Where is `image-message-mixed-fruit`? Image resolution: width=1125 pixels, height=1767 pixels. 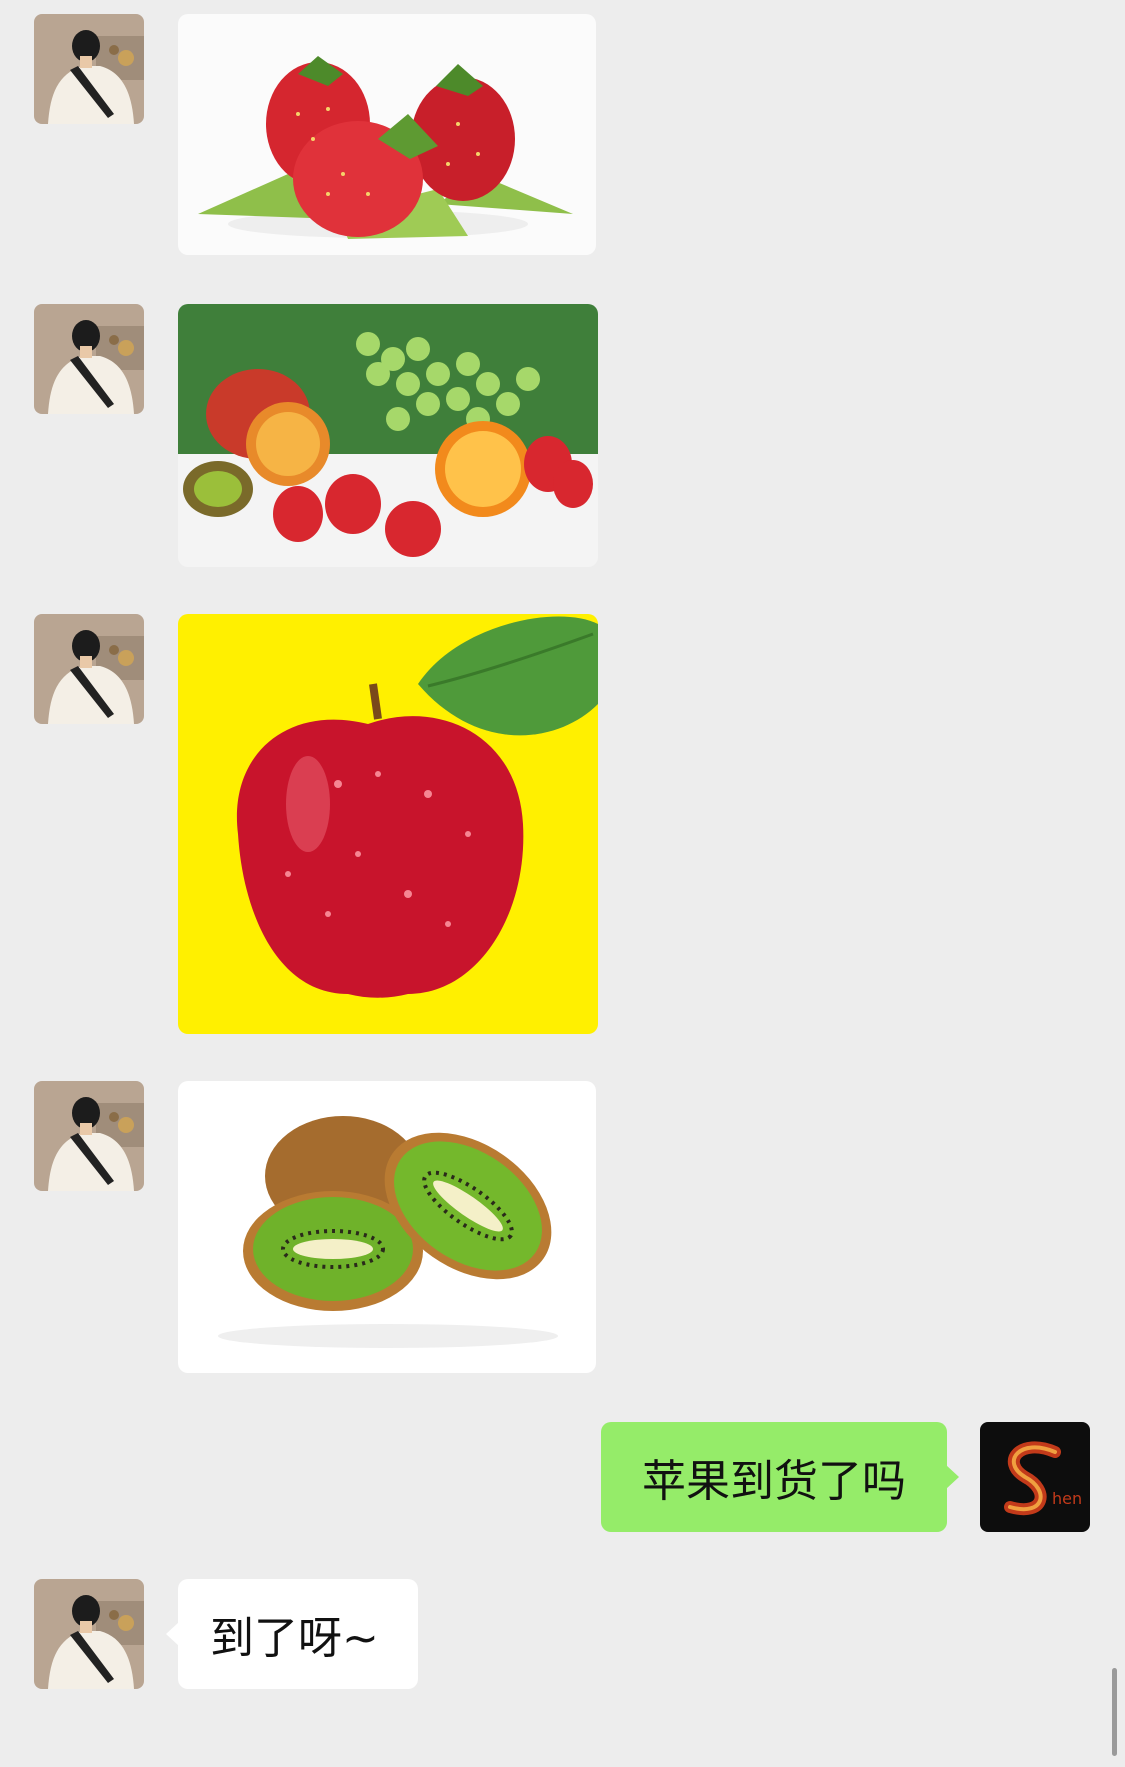 image-message-mixed-fruit is located at coordinates (388, 435).